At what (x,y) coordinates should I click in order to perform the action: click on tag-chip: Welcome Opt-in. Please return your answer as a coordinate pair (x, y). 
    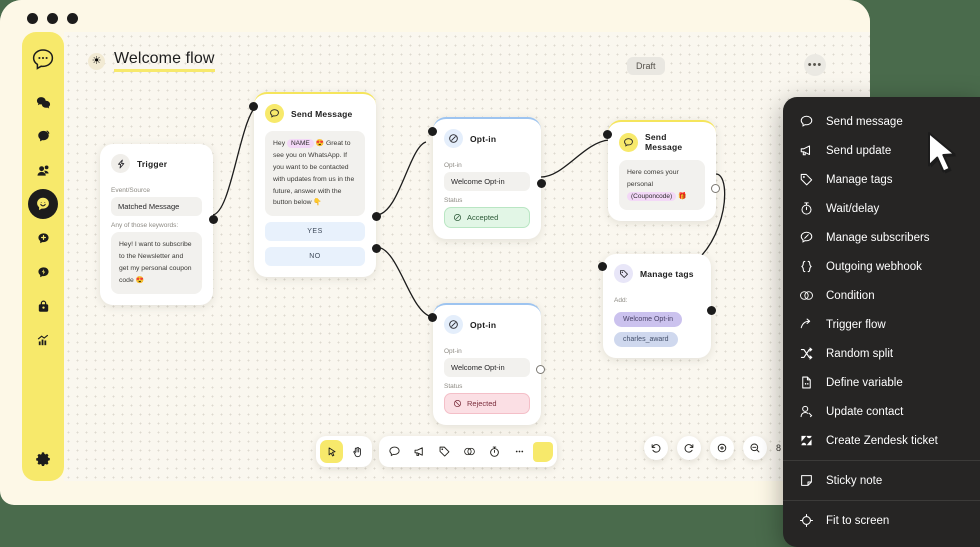
    Looking at the image, I should click on (648, 319).